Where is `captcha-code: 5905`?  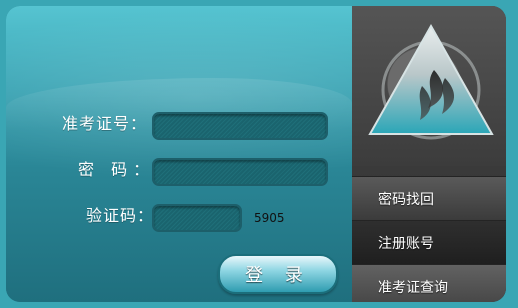
captcha-code: 5905 is located at coordinates (269, 218).